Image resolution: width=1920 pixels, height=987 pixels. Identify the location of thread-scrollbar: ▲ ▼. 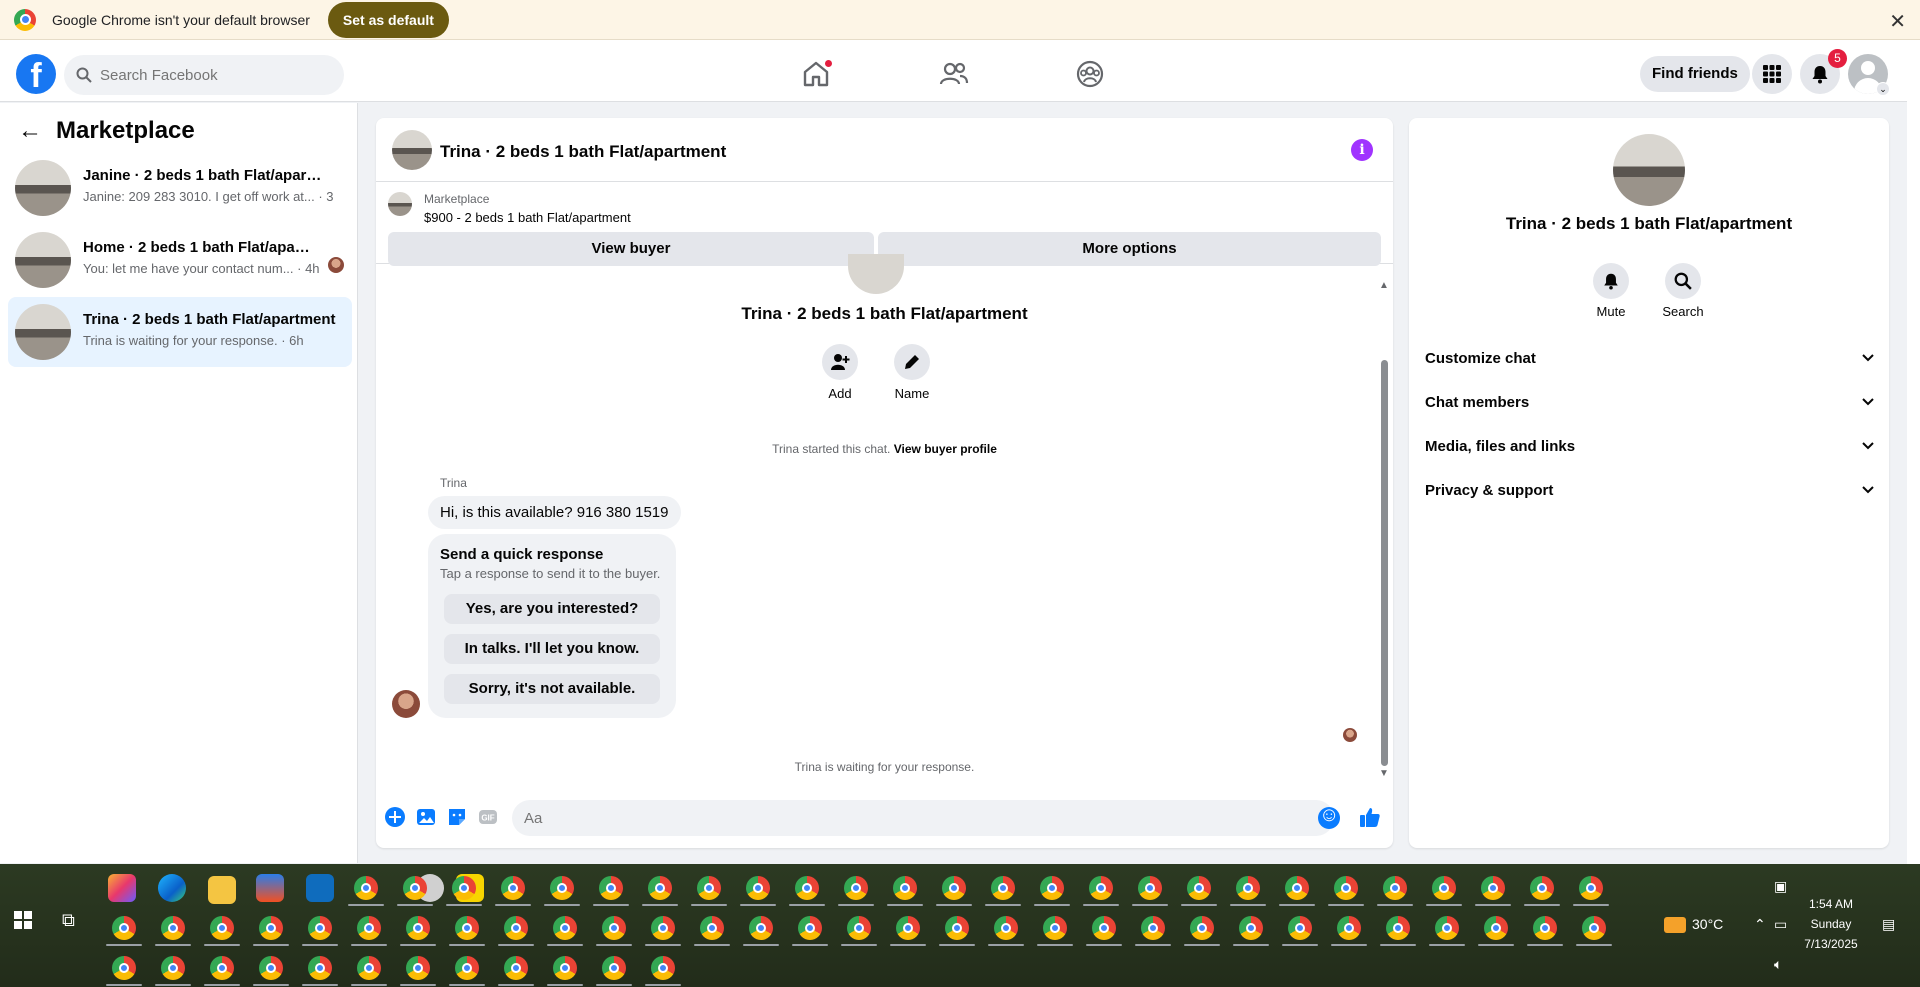
(1384, 530).